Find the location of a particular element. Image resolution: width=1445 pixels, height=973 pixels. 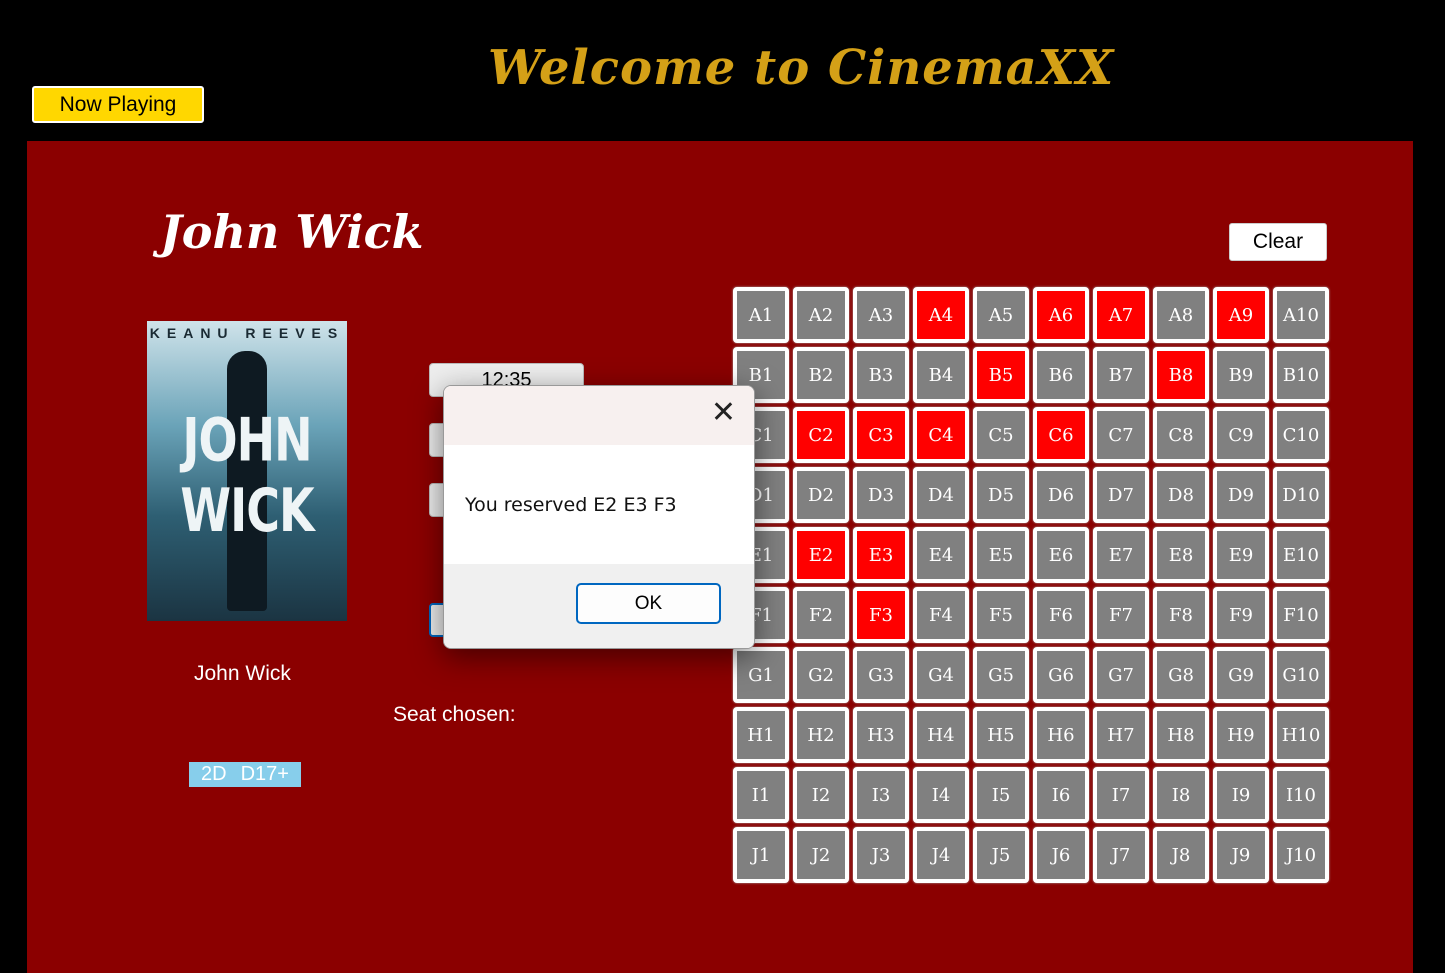

seat-H5: H5 is located at coordinates (1001, 735).